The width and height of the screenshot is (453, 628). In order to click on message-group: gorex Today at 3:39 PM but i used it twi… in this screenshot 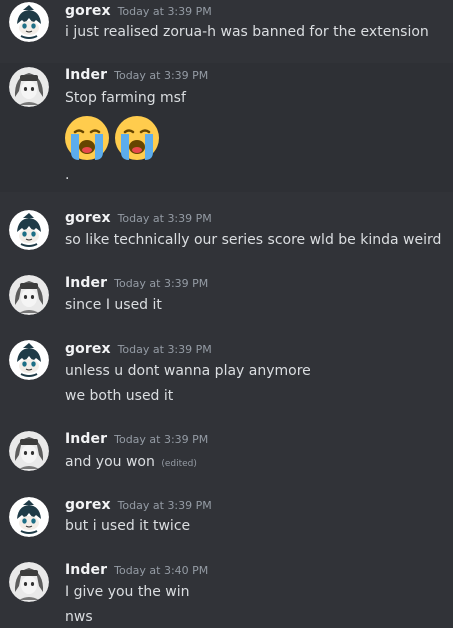, I will do `click(226, 519)`.